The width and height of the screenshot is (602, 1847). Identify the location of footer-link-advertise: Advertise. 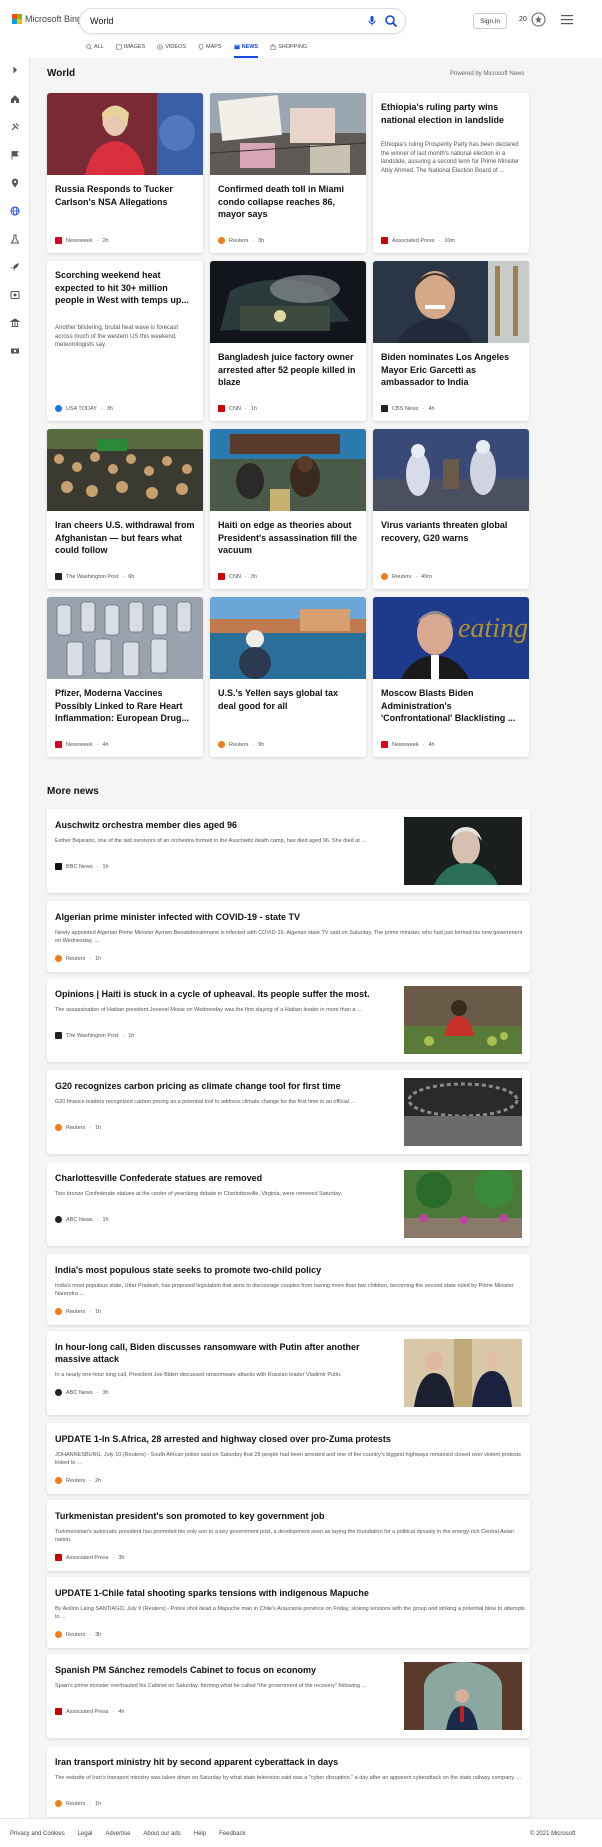
(117, 1834).